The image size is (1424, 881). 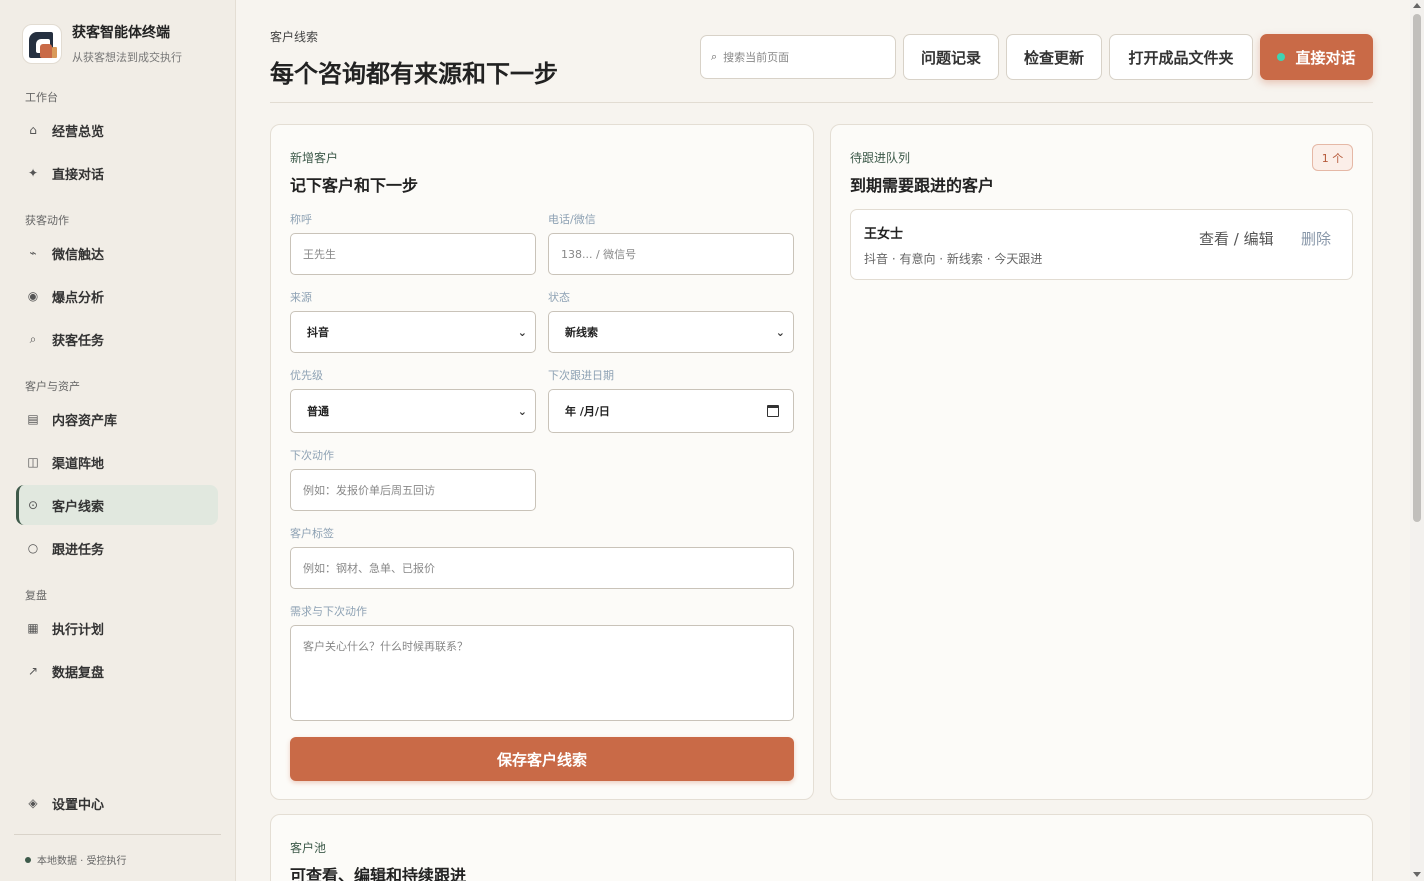 I want to click on sidebar-item-settings: ◈ 设置中心, so click(x=117, y=803).